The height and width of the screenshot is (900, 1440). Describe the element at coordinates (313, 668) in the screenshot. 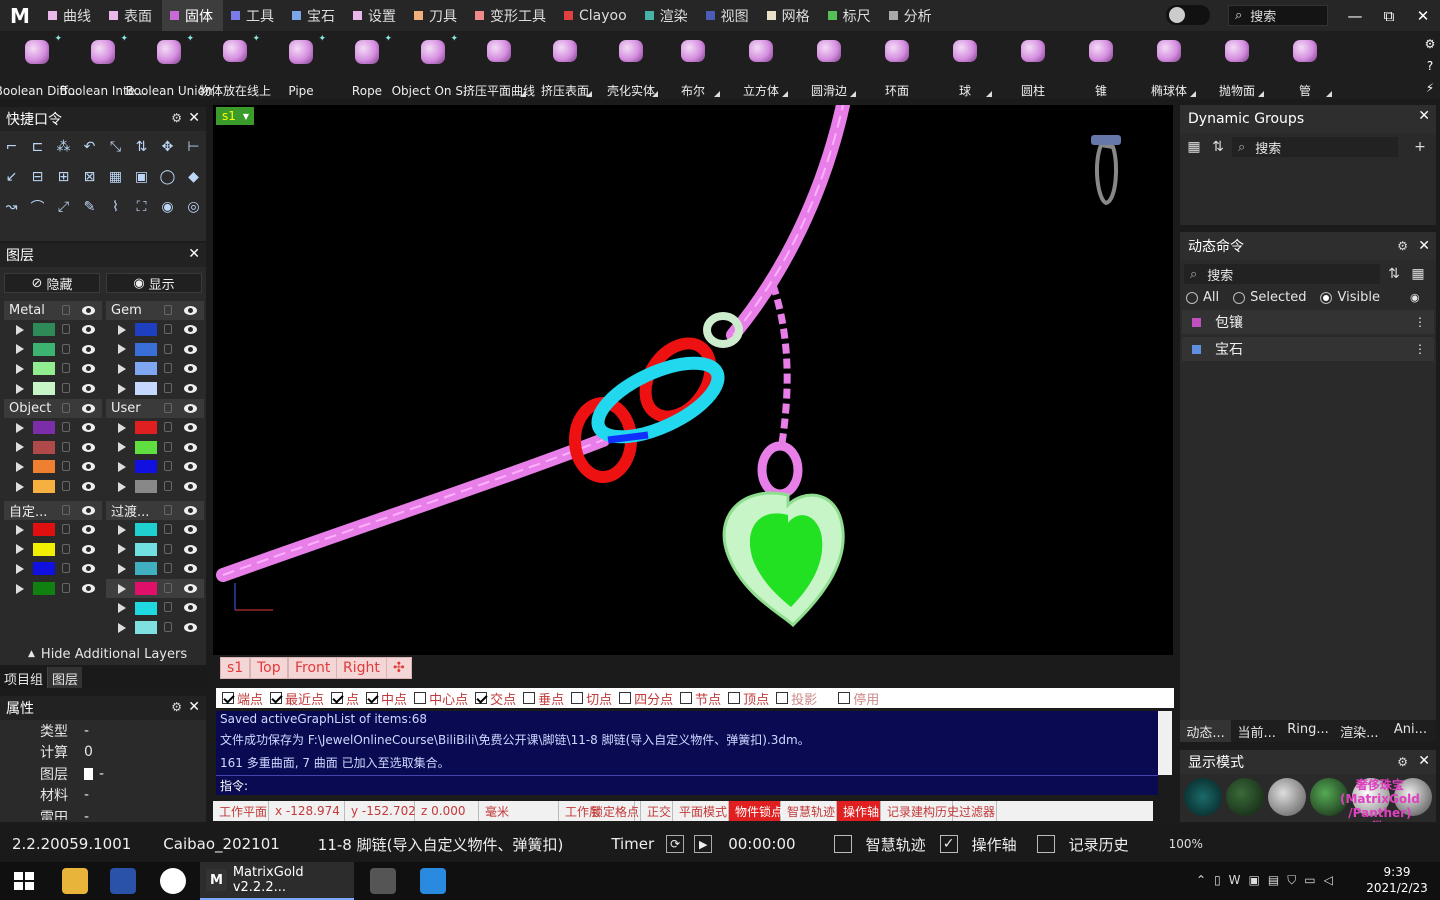

I see `view-tab-2: Front` at that location.